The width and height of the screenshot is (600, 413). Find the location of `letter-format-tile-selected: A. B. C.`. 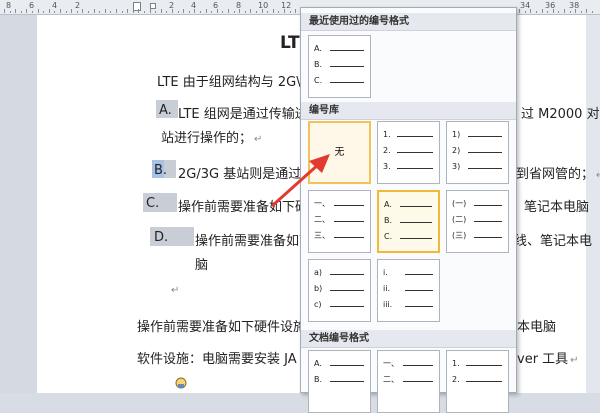

letter-format-tile-selected: A. B. C. is located at coordinates (408, 221).